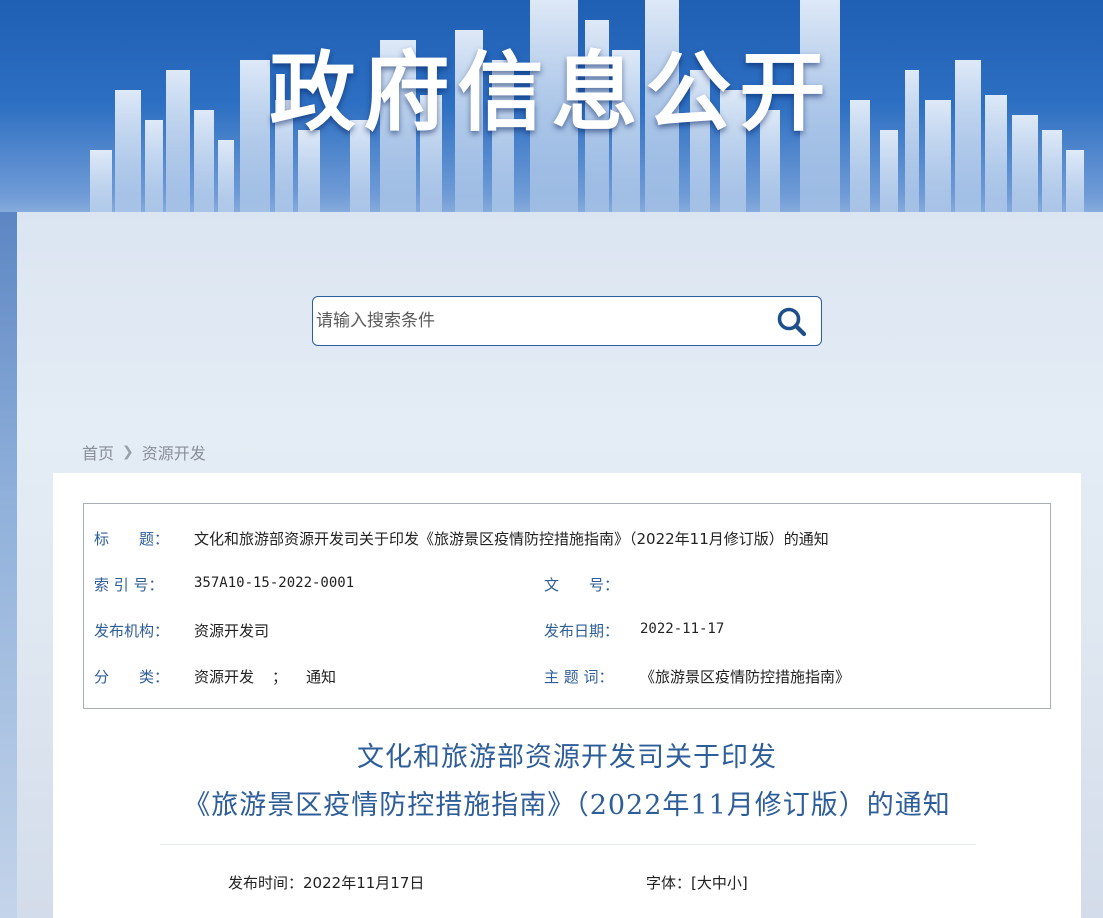 The height and width of the screenshot is (918, 1103). What do you see at coordinates (274, 583) in the screenshot?
I see `index-value: 357A10-15-2022-0001` at bounding box center [274, 583].